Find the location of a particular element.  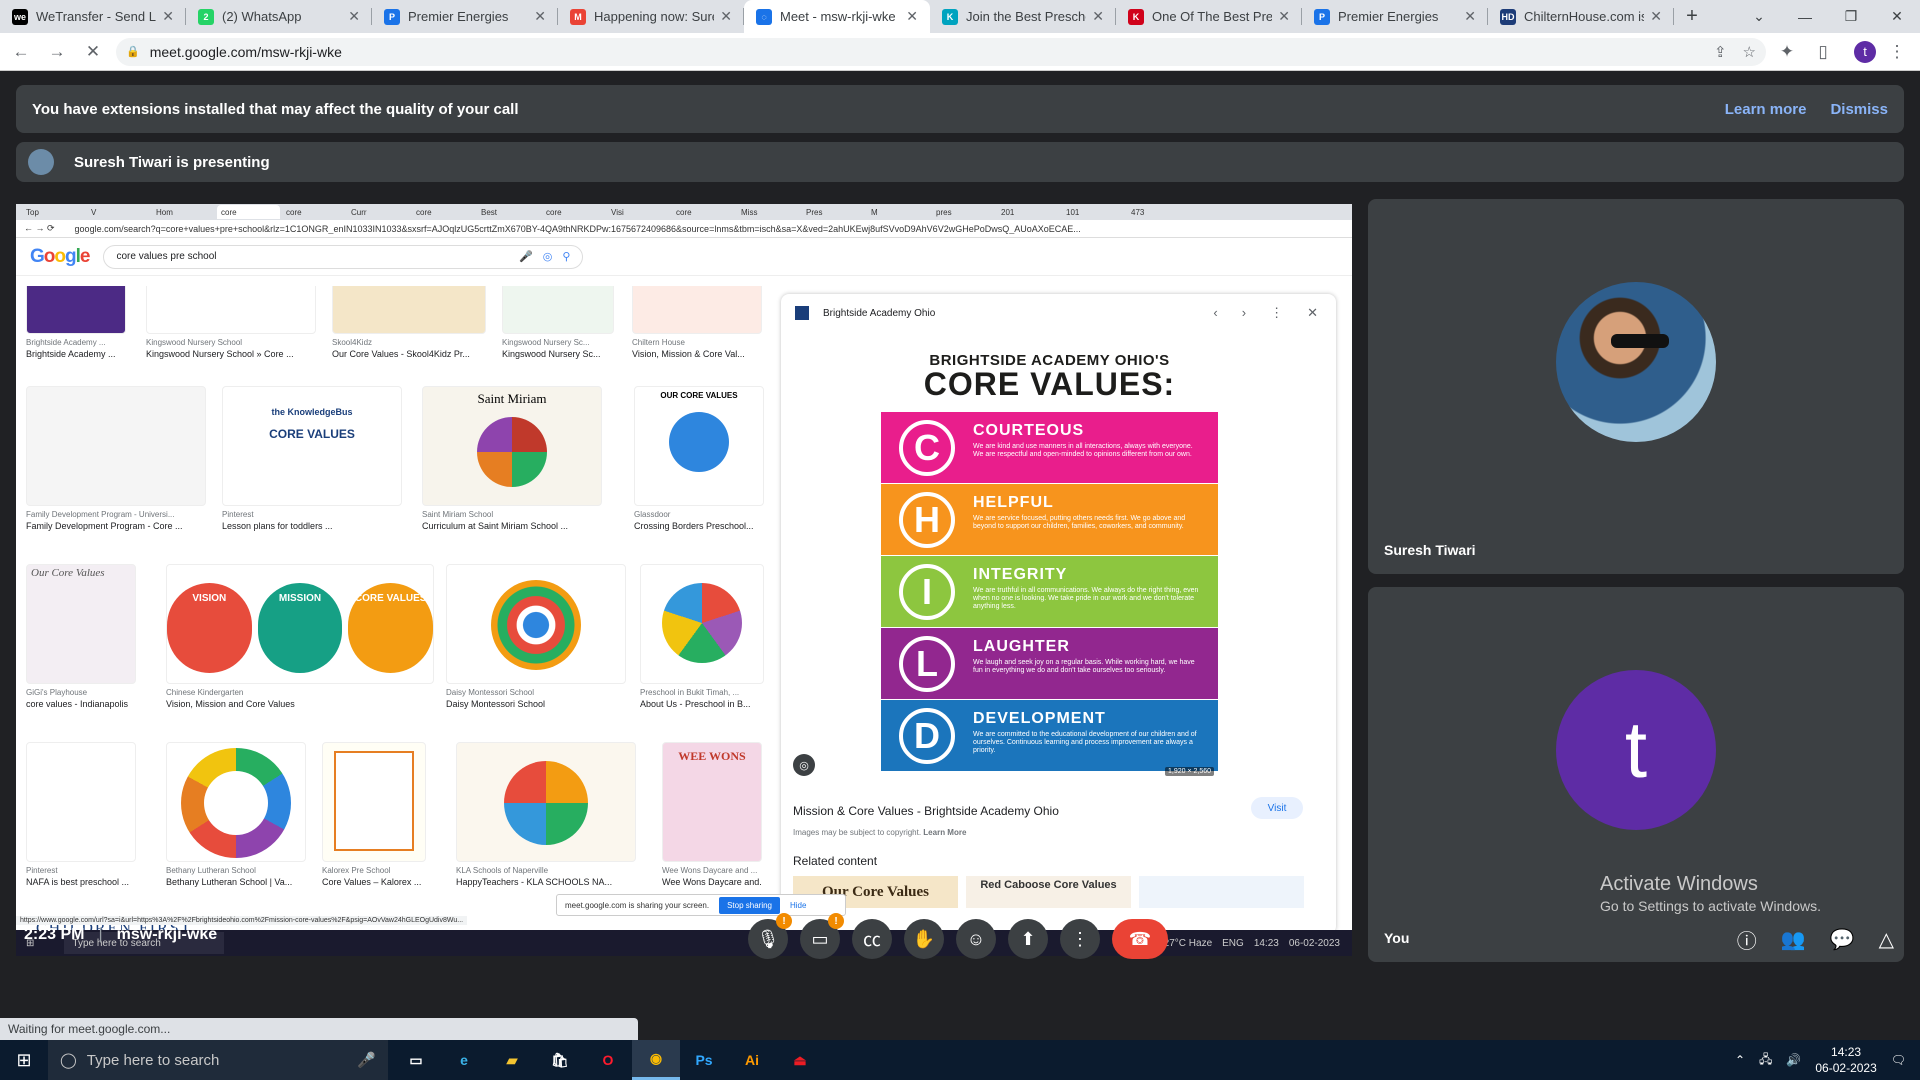

emoji-button: ☺ is located at coordinates (976, 939).